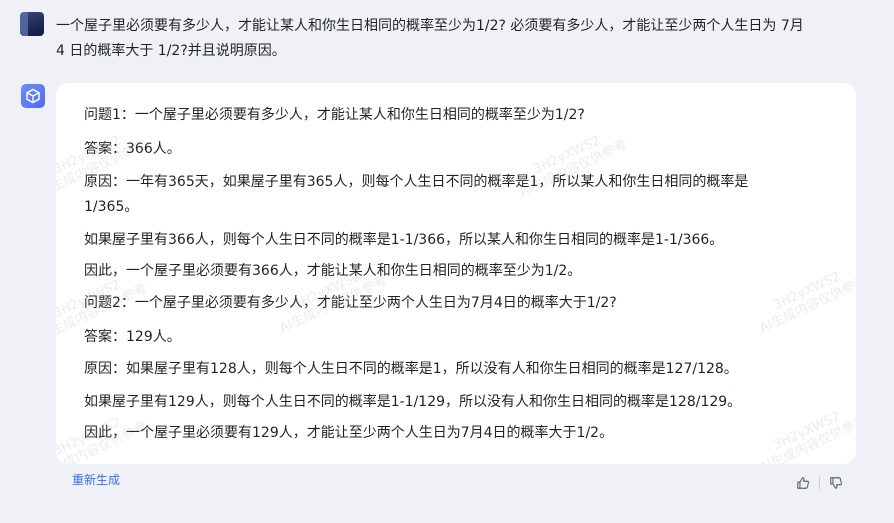  Describe the element at coordinates (96, 480) in the screenshot. I see `regenerate-button: 重新生成` at that location.